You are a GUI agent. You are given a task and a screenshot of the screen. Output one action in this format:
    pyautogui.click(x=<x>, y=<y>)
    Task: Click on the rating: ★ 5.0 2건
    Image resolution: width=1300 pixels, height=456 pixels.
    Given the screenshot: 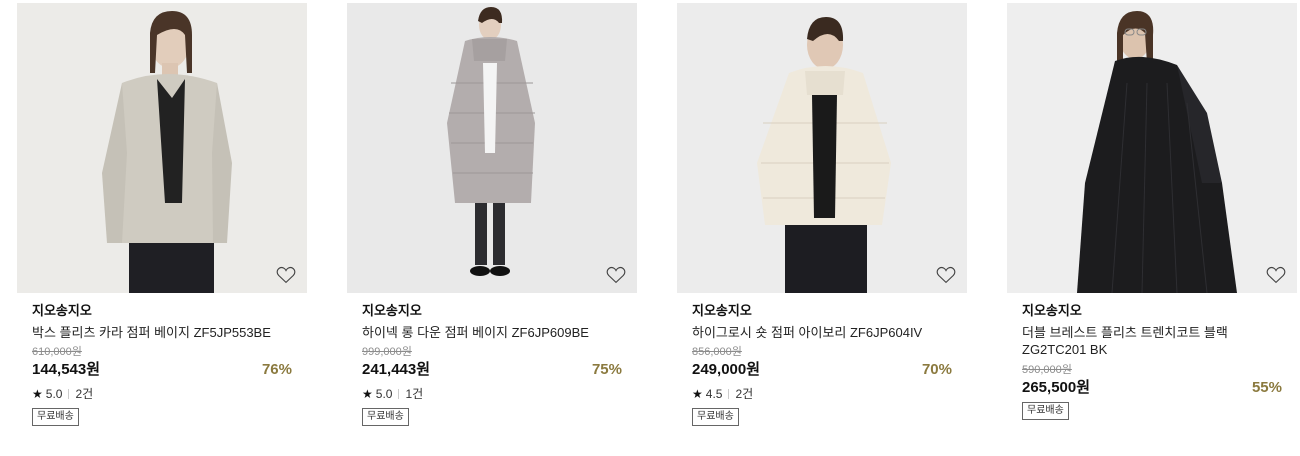 What is the action you would take?
    pyautogui.click(x=162, y=394)
    